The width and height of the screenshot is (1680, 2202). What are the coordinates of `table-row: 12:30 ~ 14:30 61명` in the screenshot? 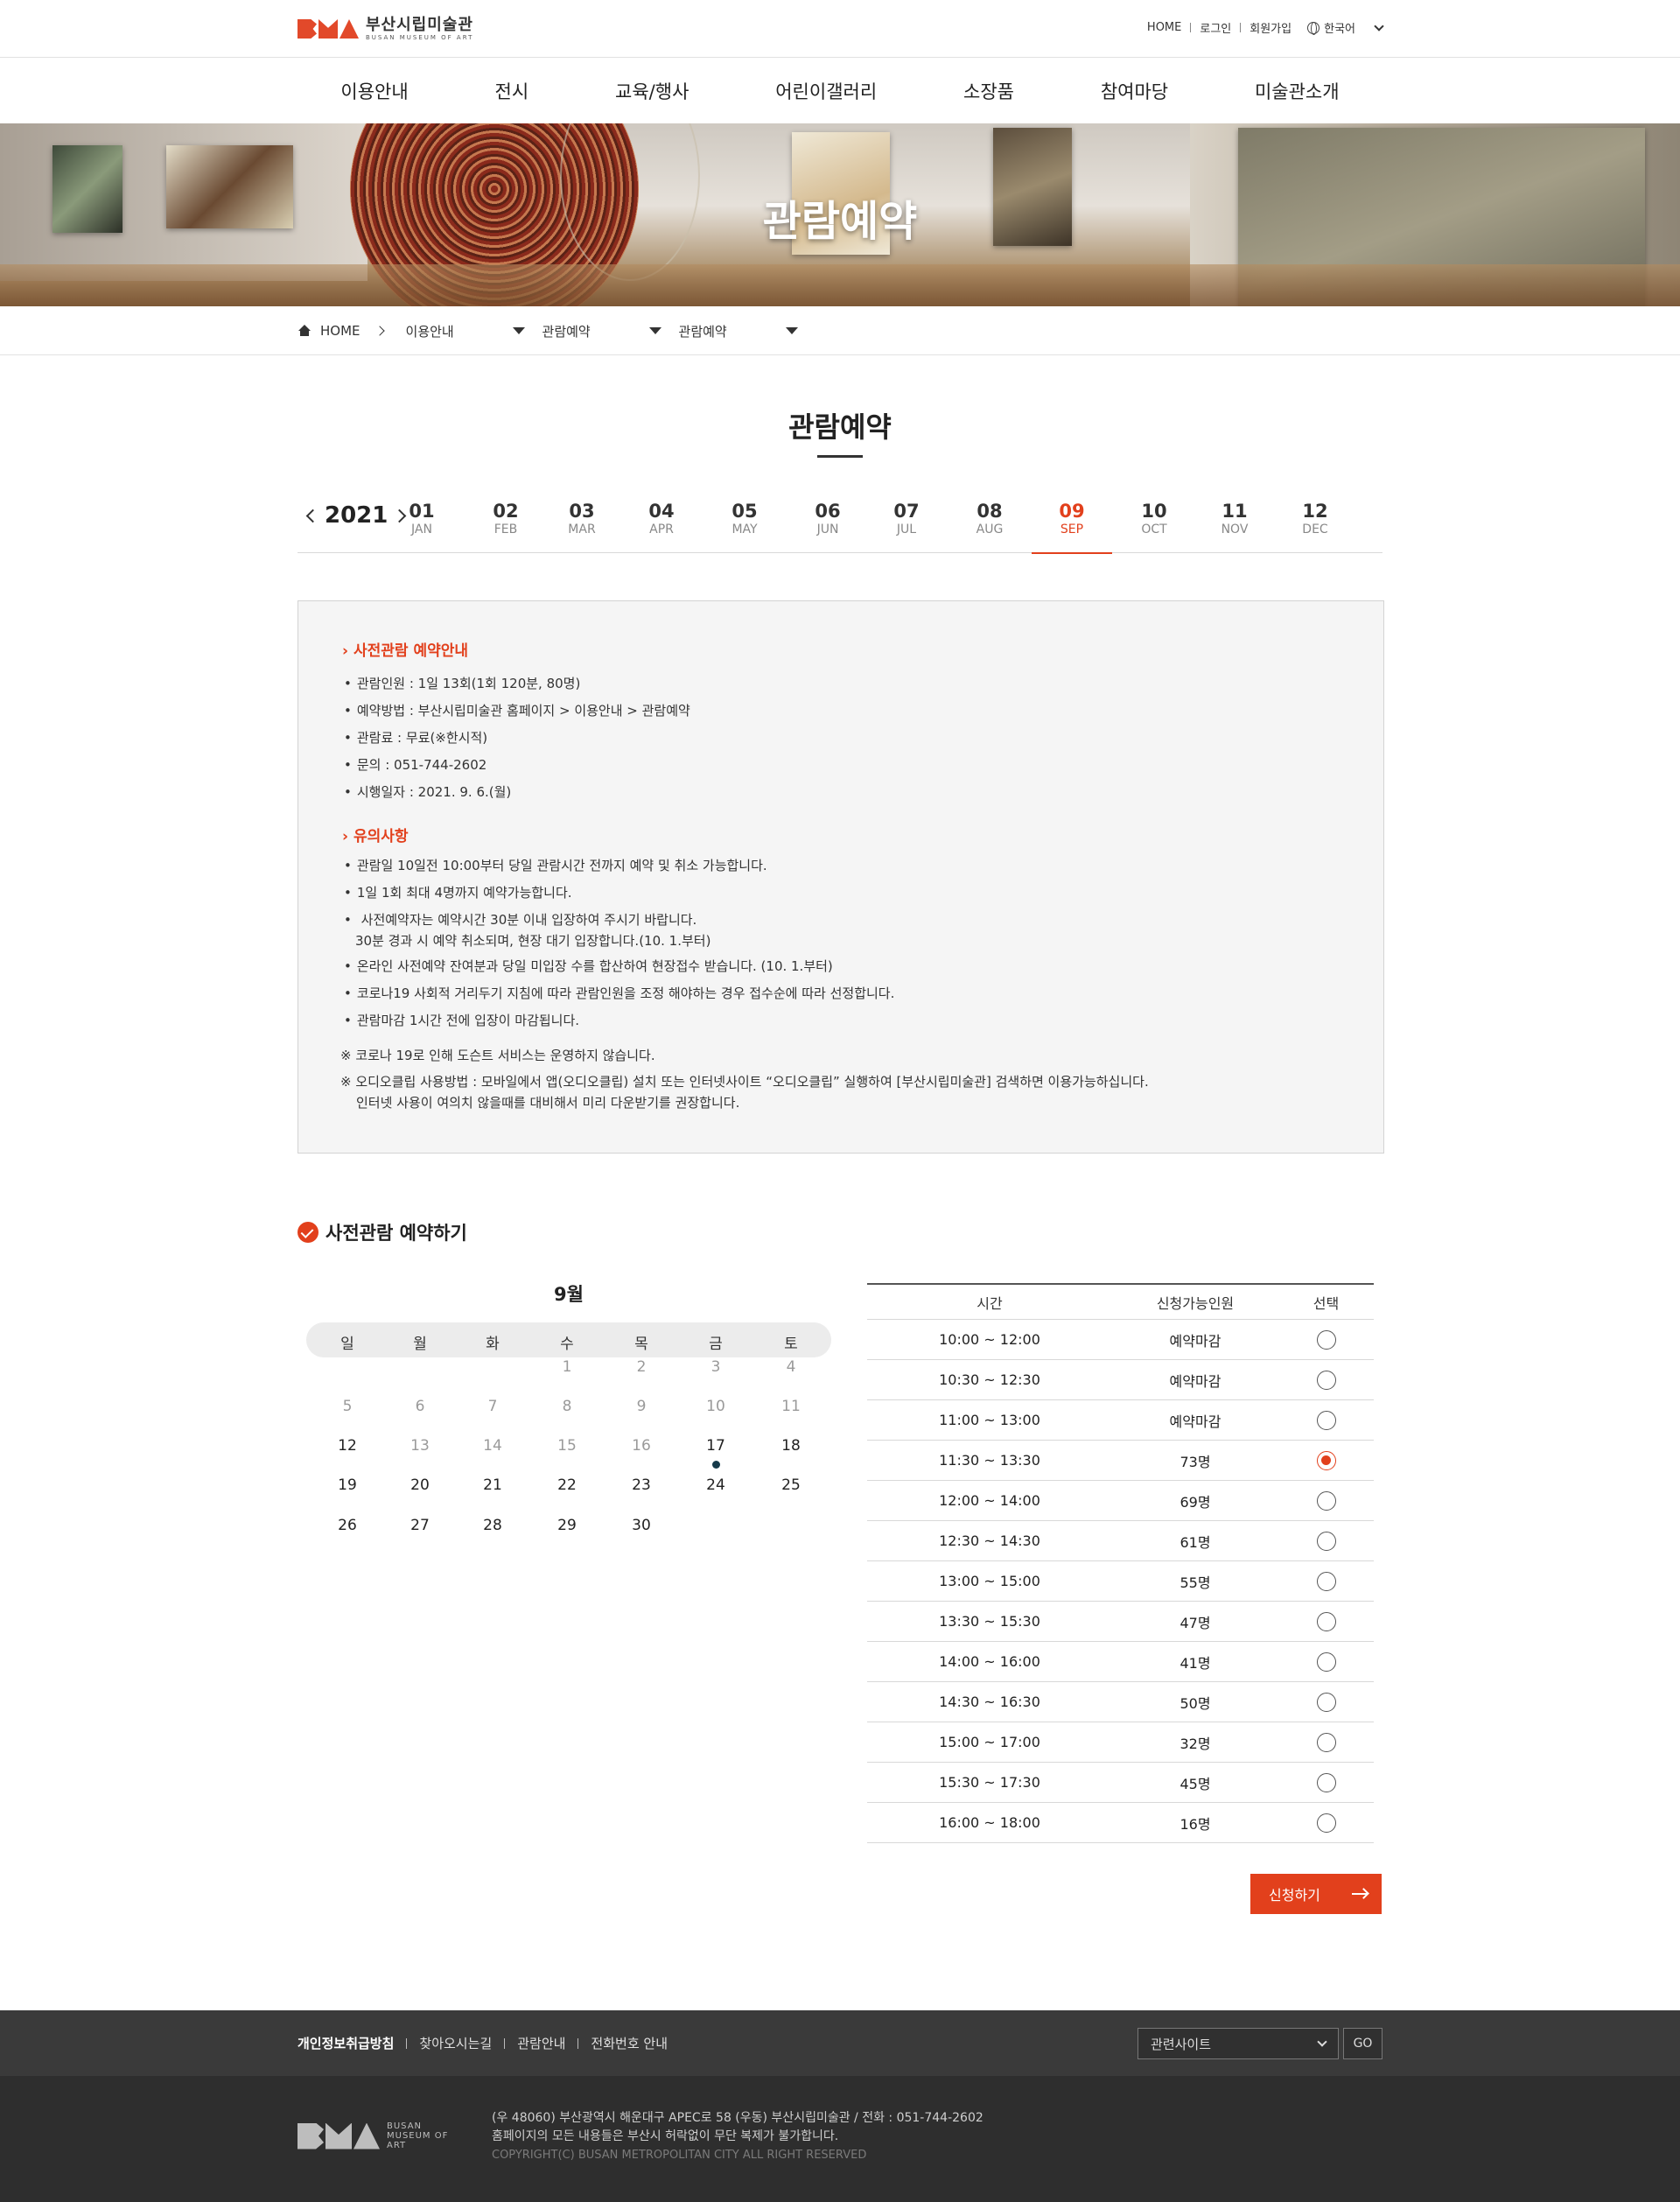 It's located at (1120, 1541).